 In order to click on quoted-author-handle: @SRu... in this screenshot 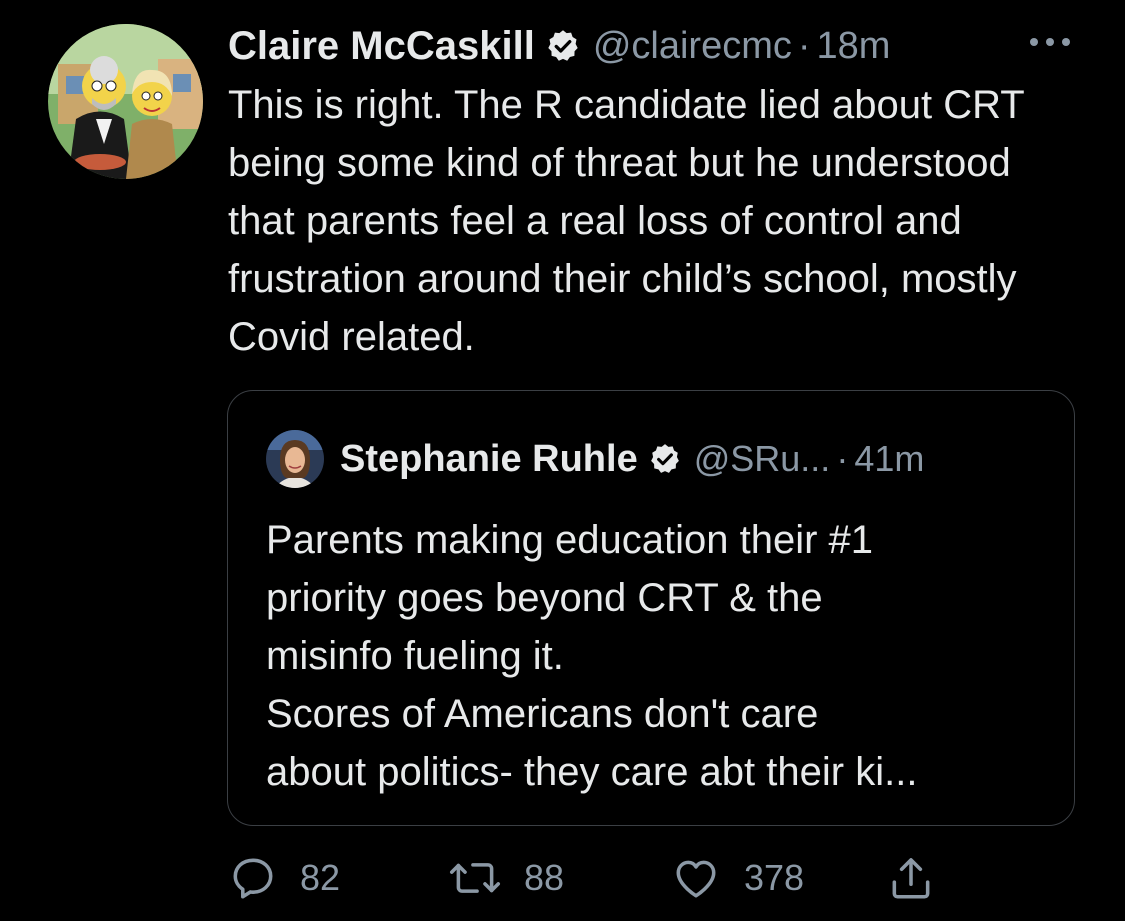, I will do `click(762, 459)`.